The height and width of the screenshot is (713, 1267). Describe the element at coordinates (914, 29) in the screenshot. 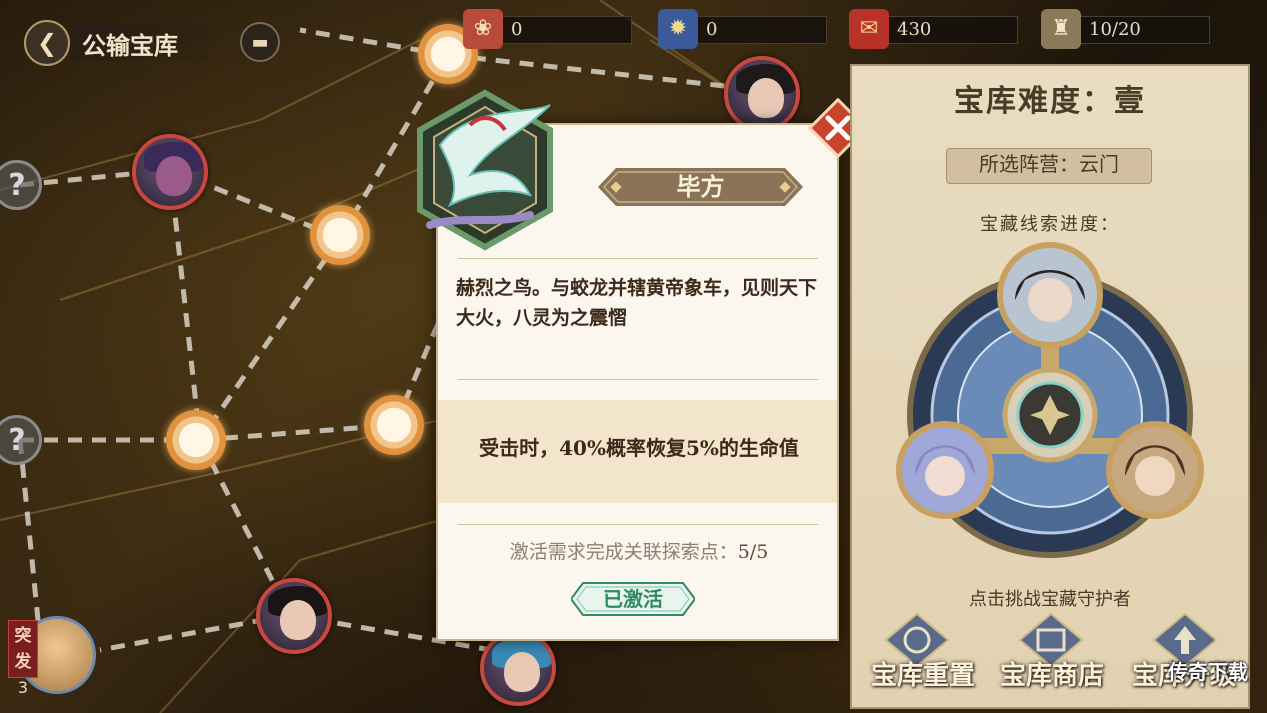

I see `resource-token-value: 430` at that location.